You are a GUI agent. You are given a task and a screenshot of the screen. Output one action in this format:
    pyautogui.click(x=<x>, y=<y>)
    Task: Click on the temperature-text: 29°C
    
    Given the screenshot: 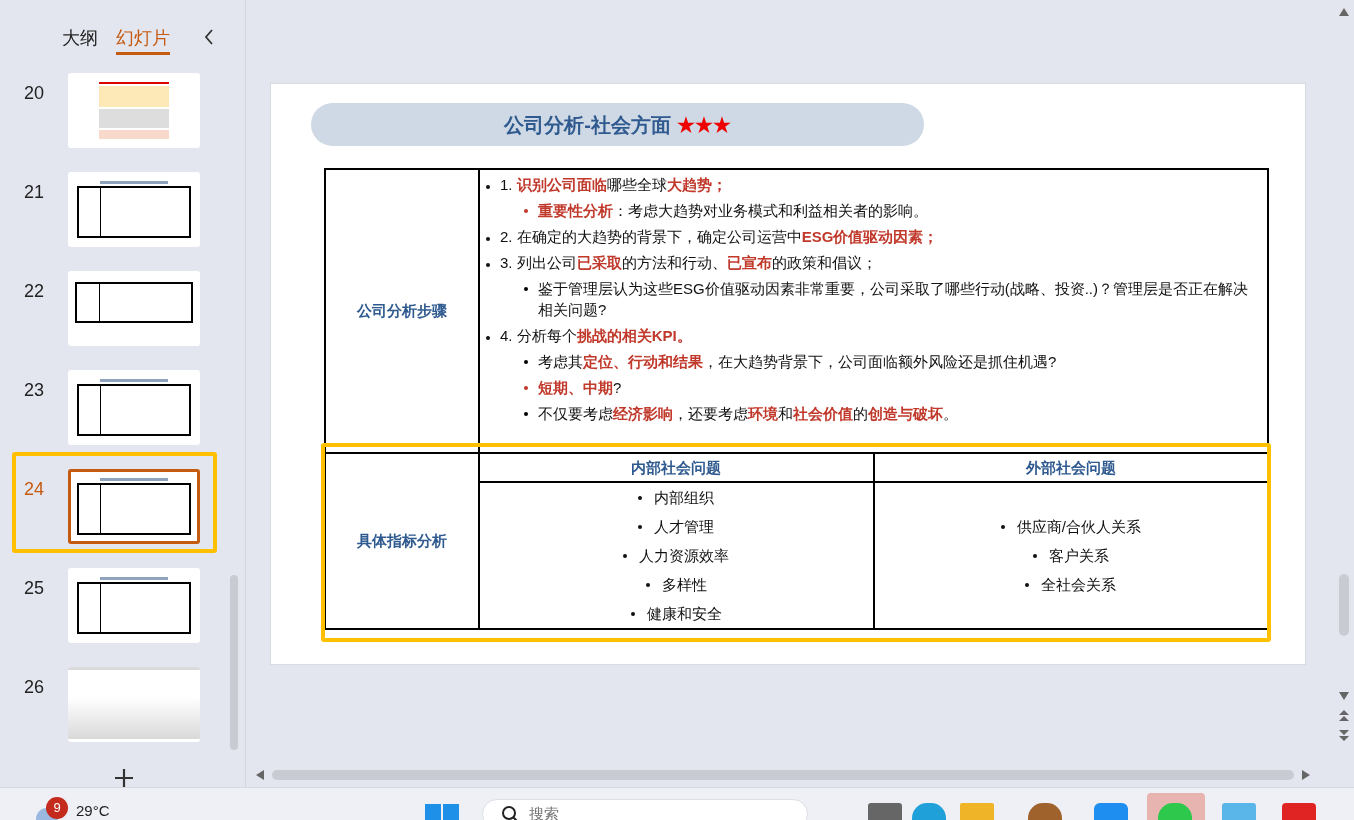 What is the action you would take?
    pyautogui.click(x=93, y=810)
    